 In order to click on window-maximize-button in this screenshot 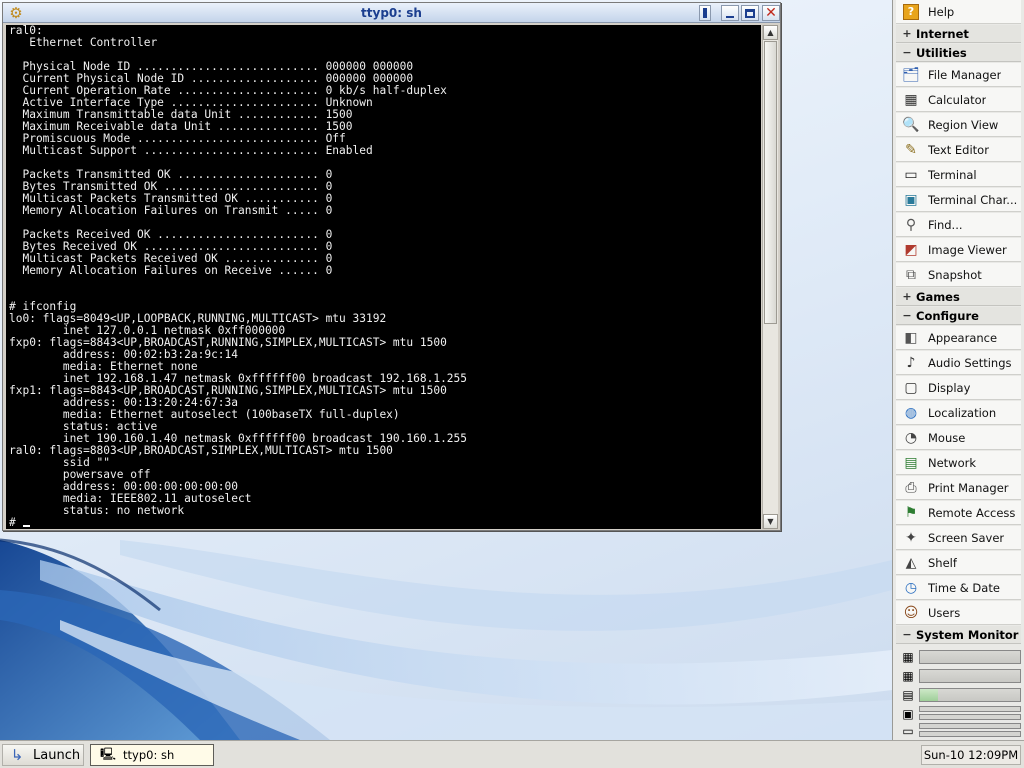, I will do `click(750, 13)`.